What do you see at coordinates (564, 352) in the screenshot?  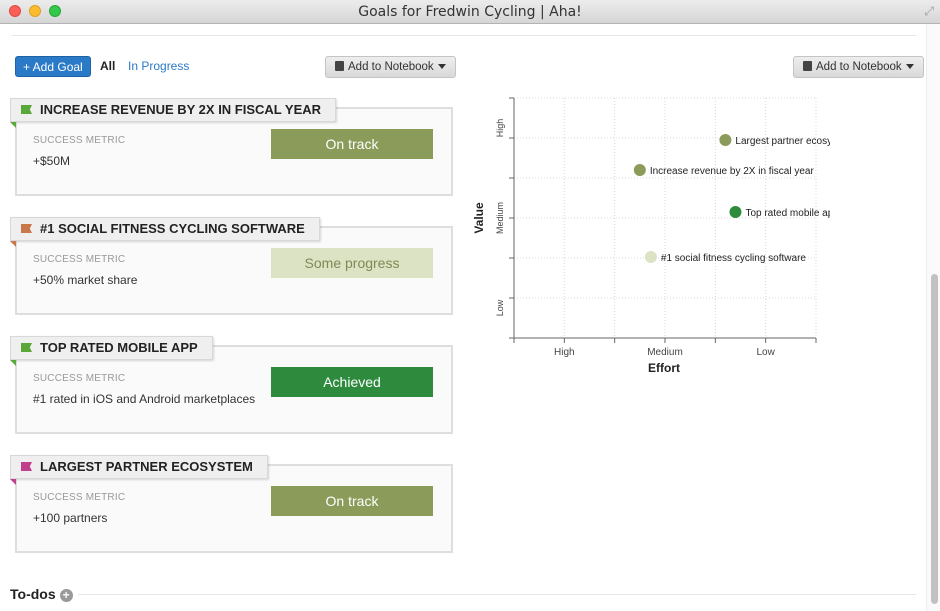 I see `x-tick-label: High` at bounding box center [564, 352].